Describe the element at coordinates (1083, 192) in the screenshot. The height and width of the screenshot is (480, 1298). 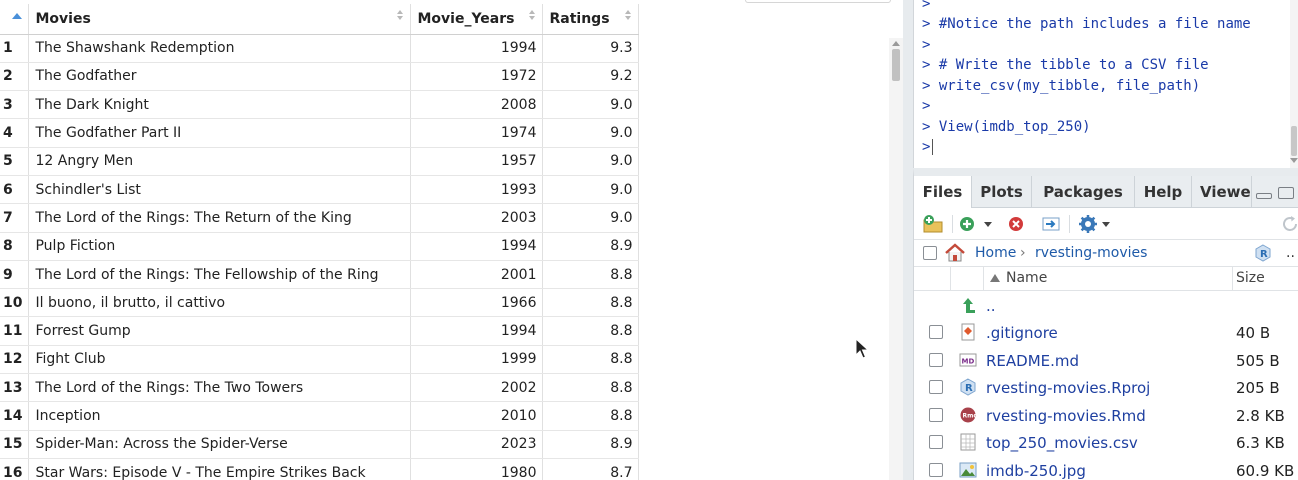
I see `tab-packages: Packages` at that location.